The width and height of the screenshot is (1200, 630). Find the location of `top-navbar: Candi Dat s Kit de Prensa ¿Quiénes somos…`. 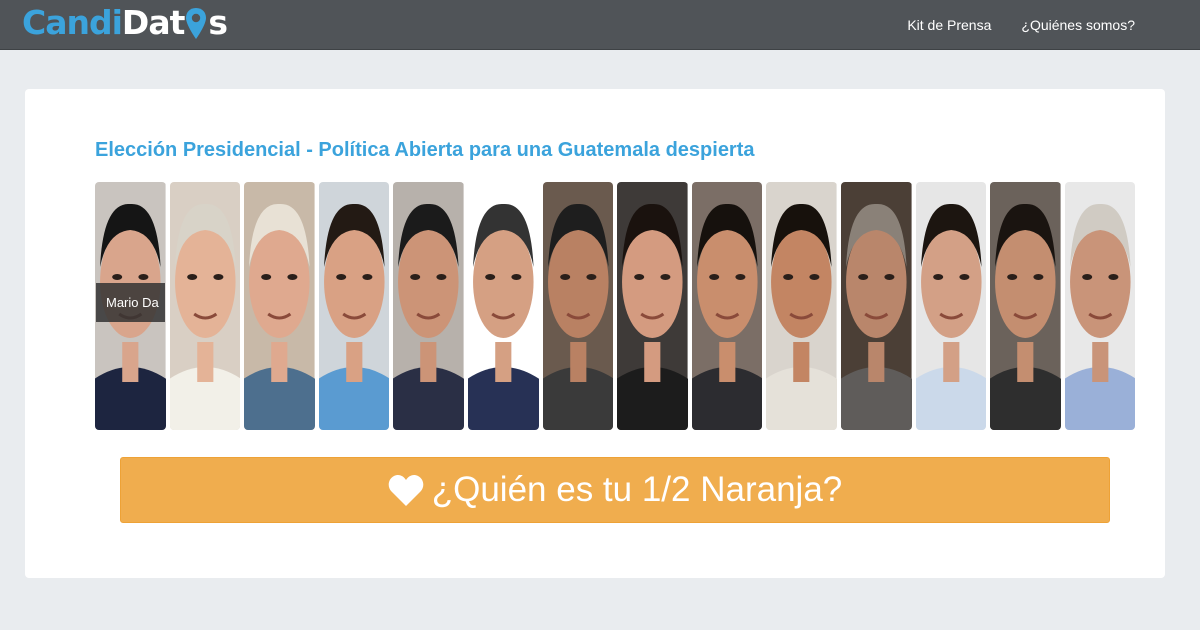

top-navbar: Candi Dat s Kit de Prensa ¿Quiénes somos… is located at coordinates (600, 25).